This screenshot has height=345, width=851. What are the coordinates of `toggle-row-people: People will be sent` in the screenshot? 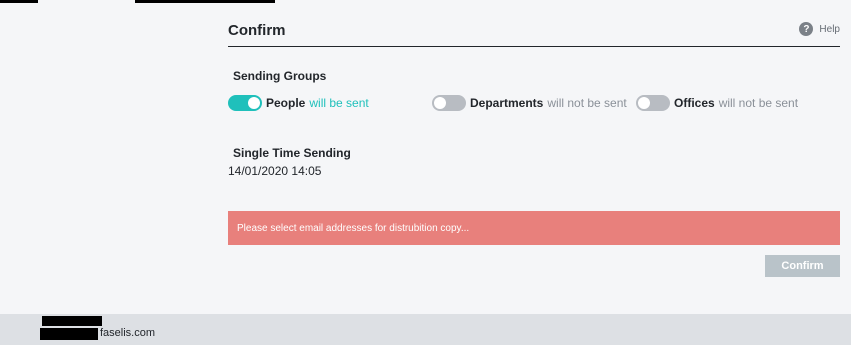 It's located at (298, 103).